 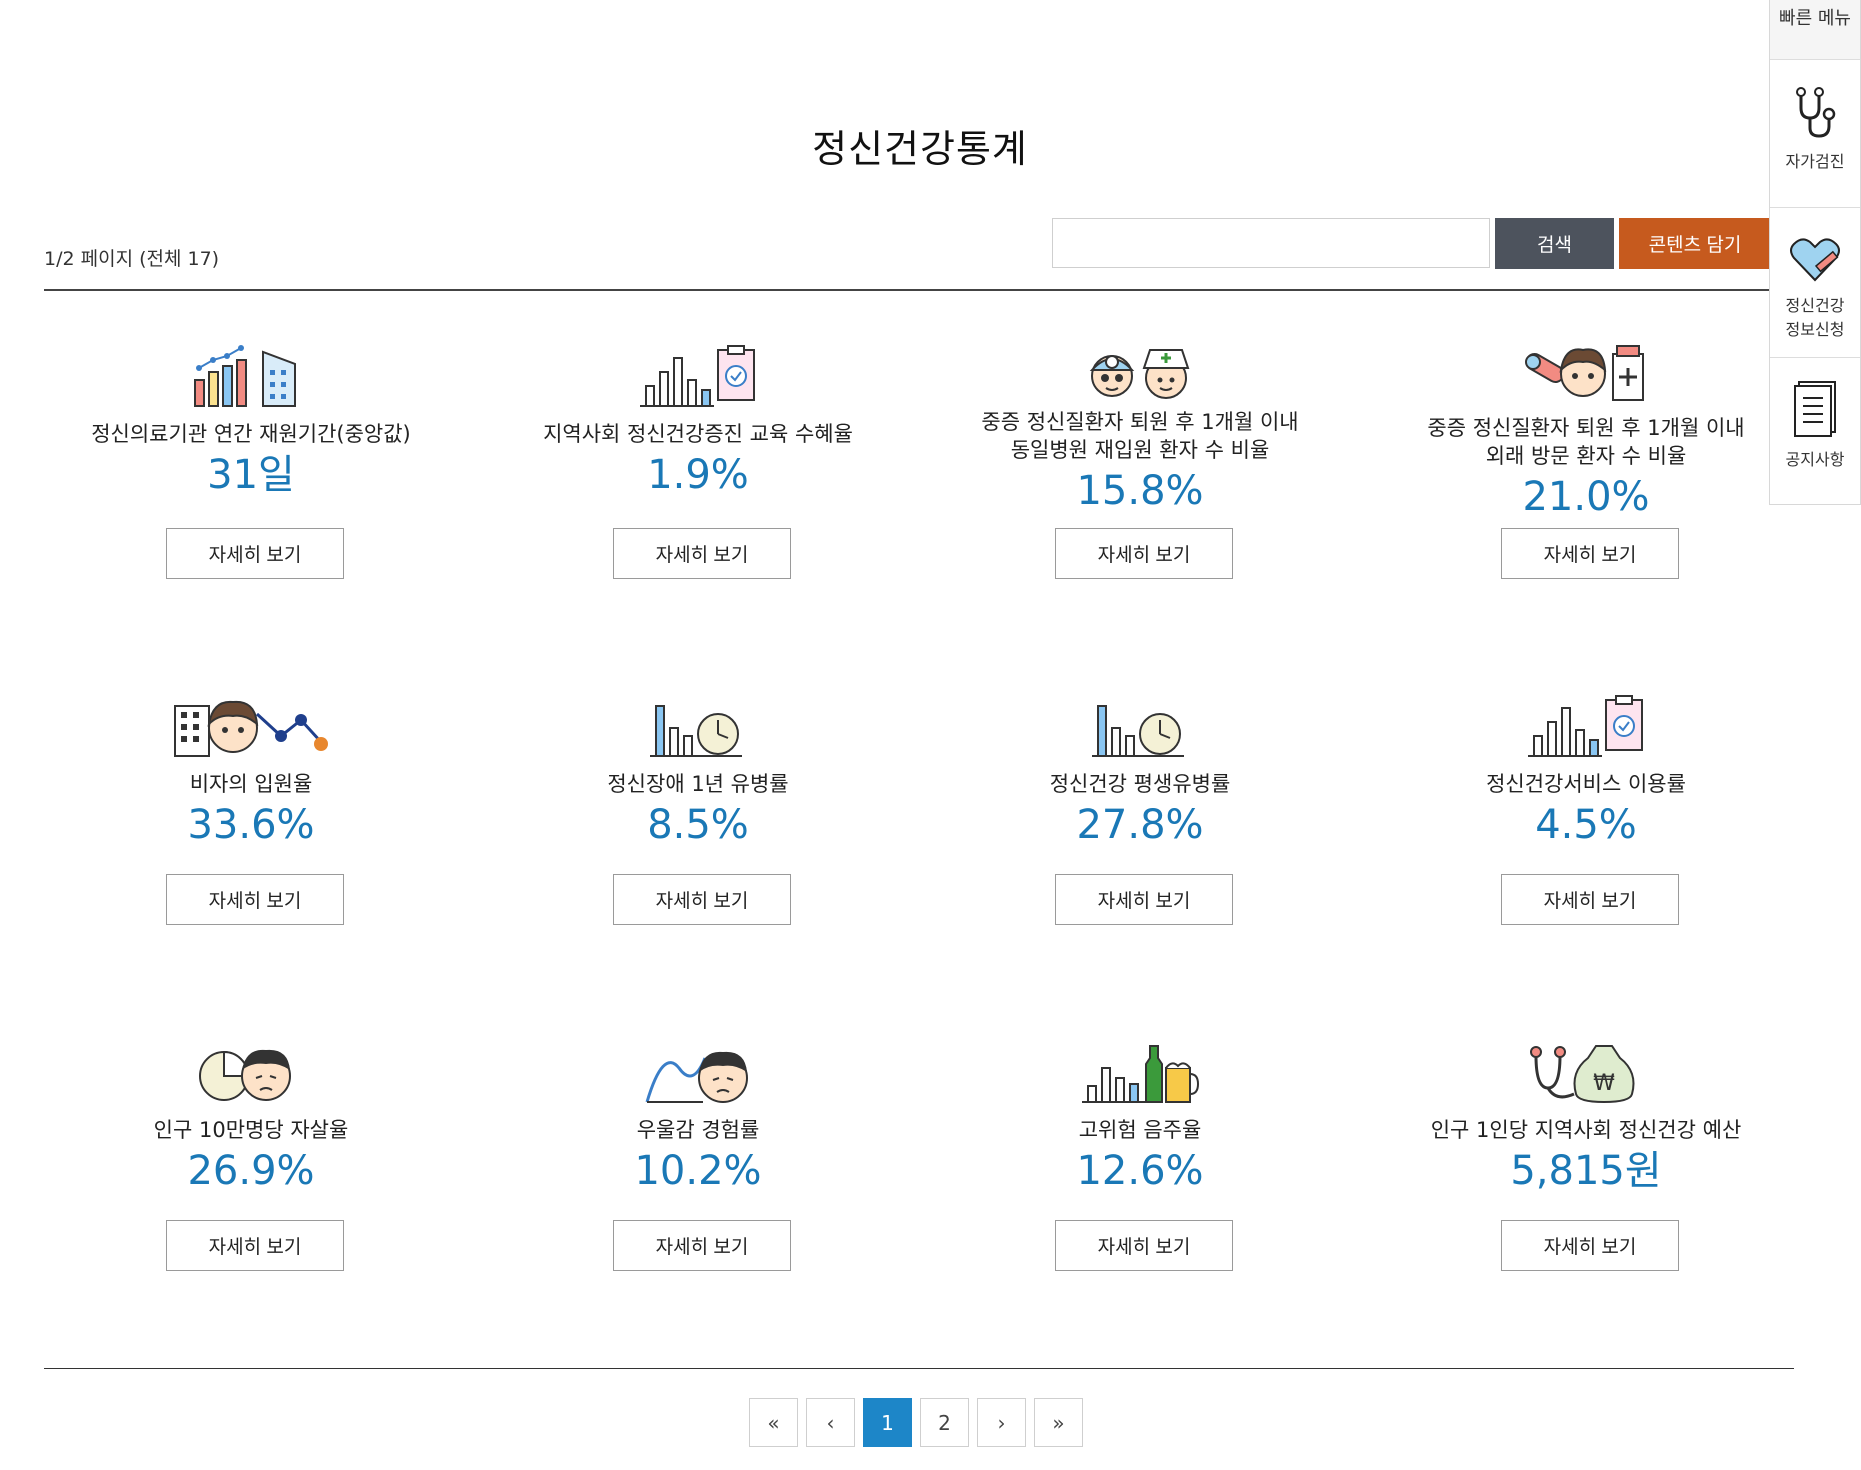 I want to click on stat-card: 정신장애 1년 유병률 8.5% 자세히 보기, so click(x=698, y=812).